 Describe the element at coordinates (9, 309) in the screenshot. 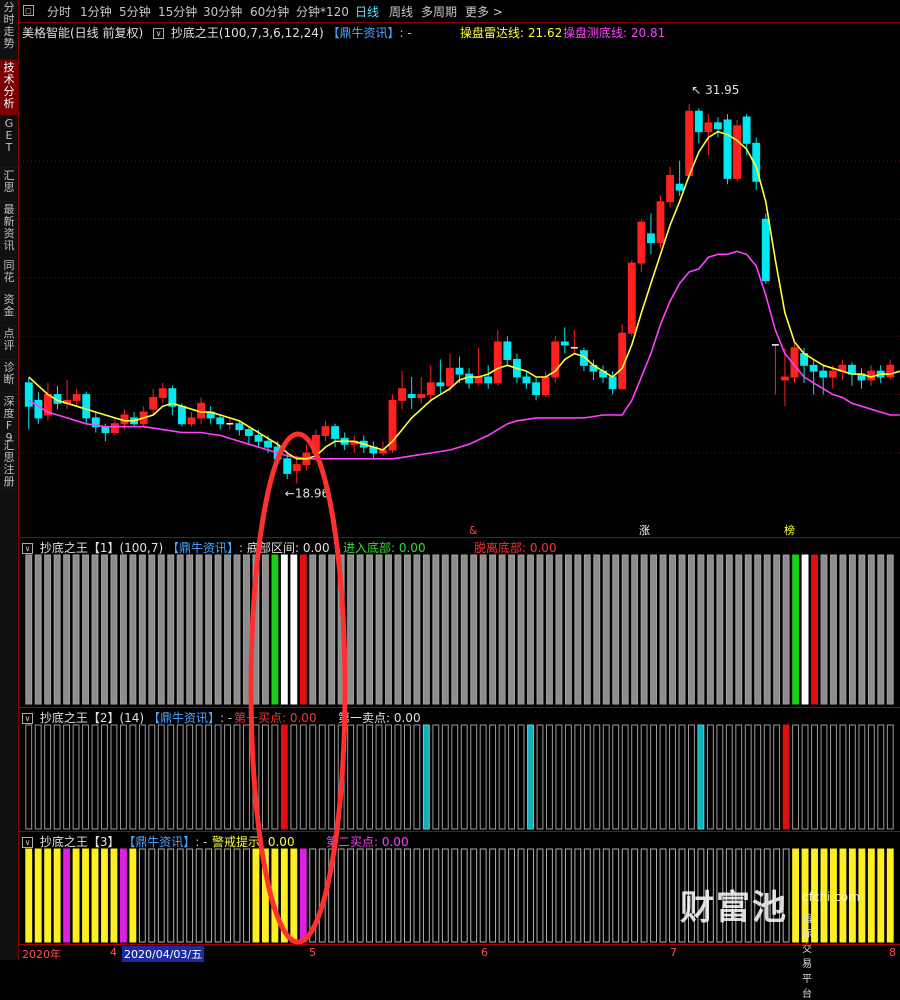

I see `sidebar-tab-6: 资金` at that location.